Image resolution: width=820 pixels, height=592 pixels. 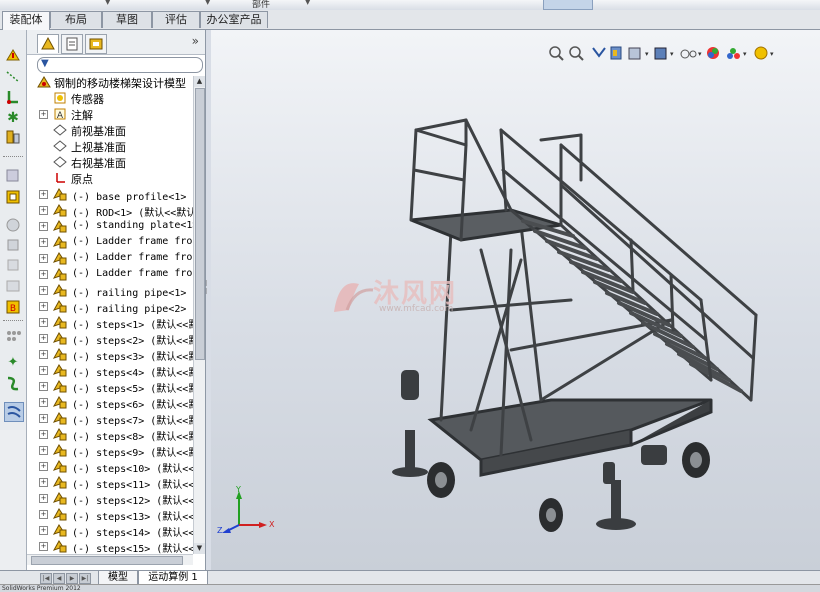 I want to click on linear-pattern-icon, so click(x=13, y=77).